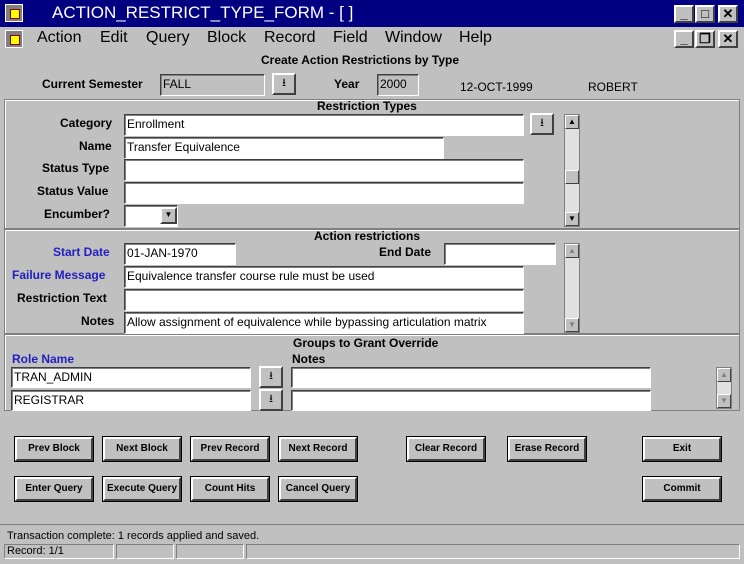 The width and height of the screenshot is (744, 564). I want to click on start-date-label: Start Date, so click(81, 252).